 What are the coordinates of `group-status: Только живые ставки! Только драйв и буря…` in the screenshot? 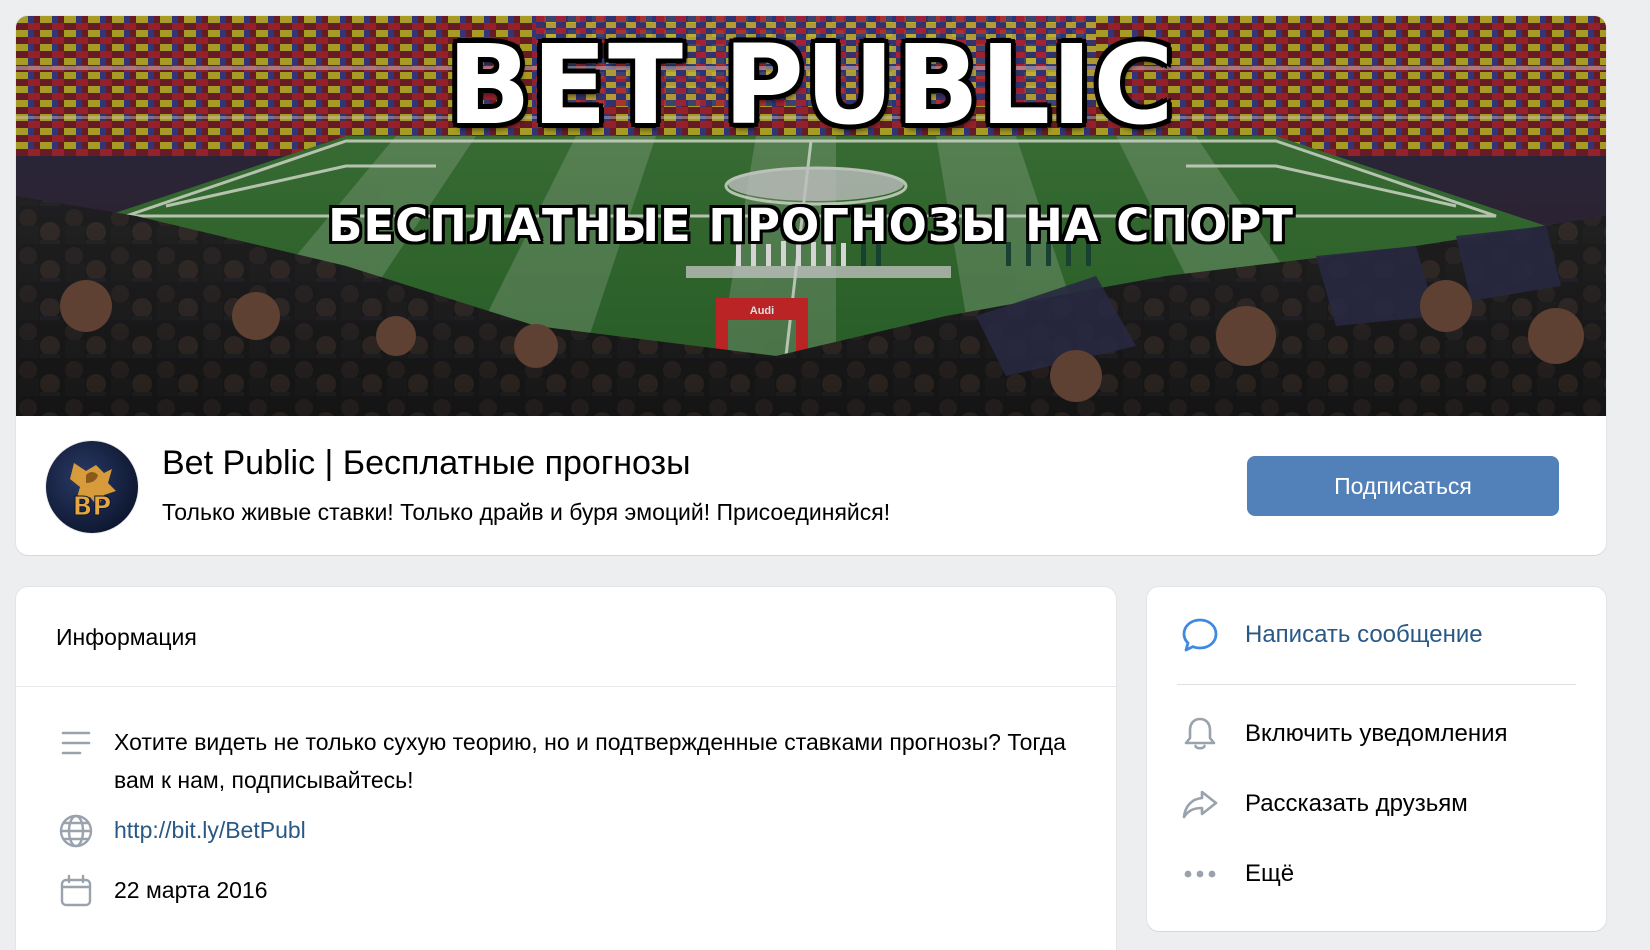 It's located at (526, 512).